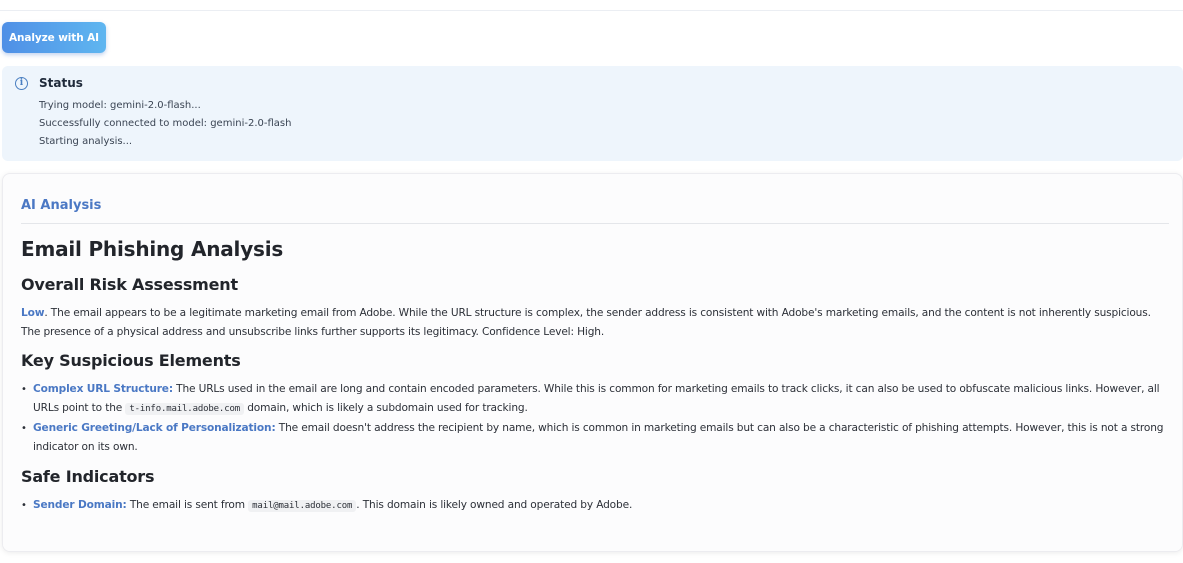 The image size is (1183, 563). I want to click on ai-analysis-heading: AI Analysis, so click(61, 205).